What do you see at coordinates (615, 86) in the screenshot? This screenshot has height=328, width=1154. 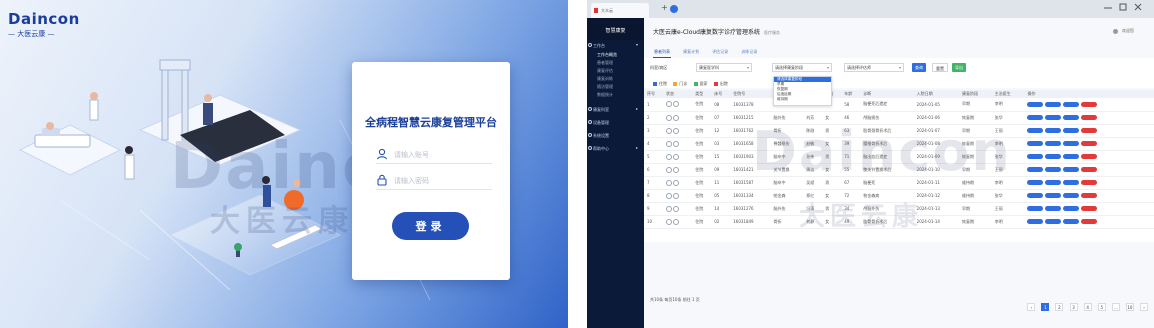 I see `sidebar-item: 随访管理` at bounding box center [615, 86].